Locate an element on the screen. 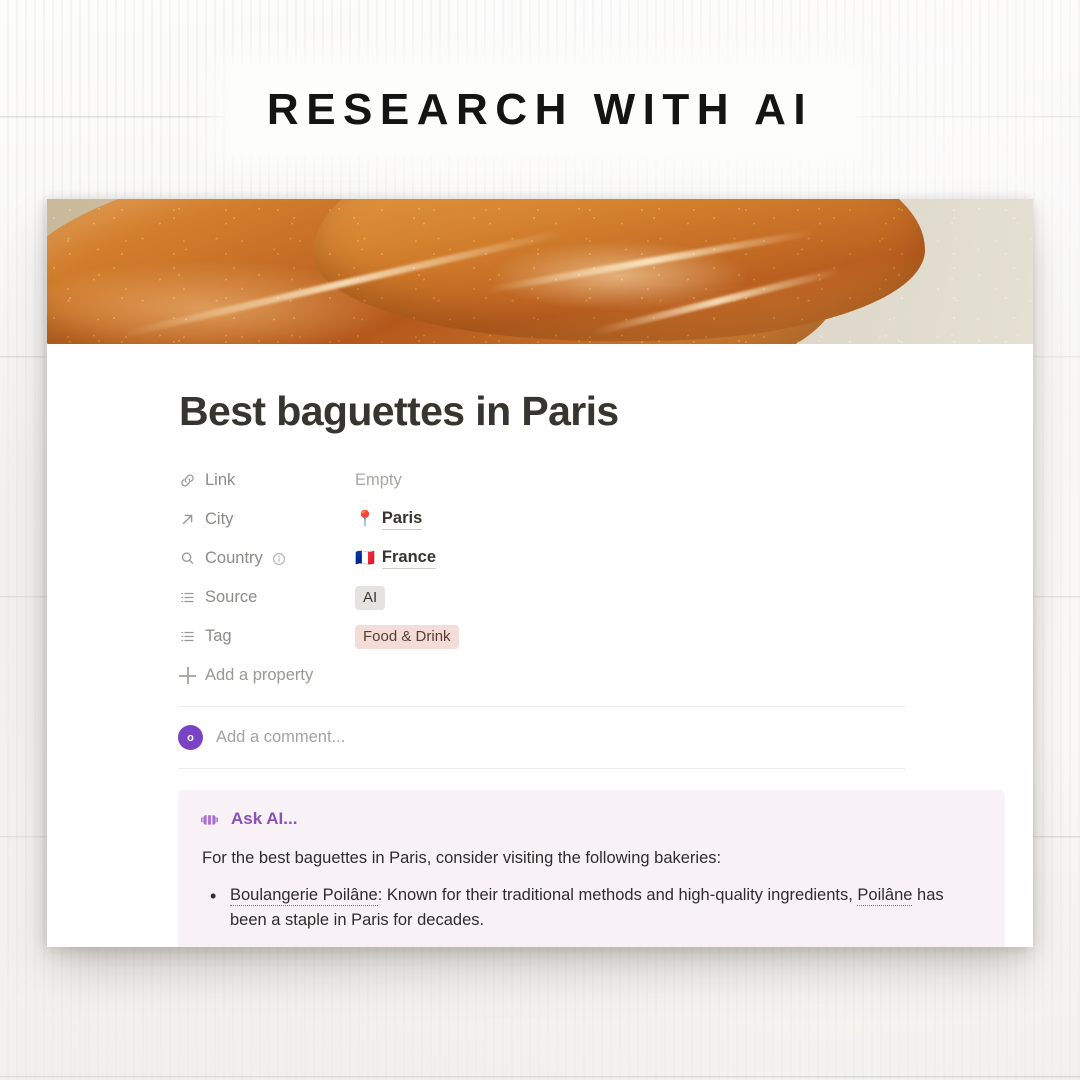  banner-title: RESEARCH WITH AI is located at coordinates (540, 109).